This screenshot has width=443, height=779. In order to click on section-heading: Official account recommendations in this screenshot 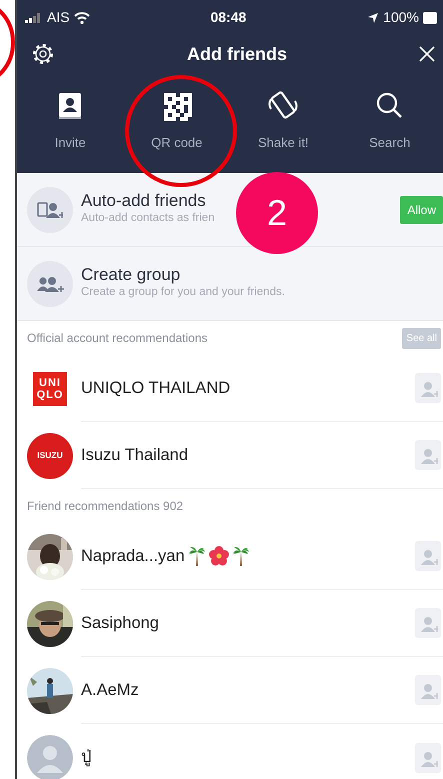, I will do `click(117, 338)`.